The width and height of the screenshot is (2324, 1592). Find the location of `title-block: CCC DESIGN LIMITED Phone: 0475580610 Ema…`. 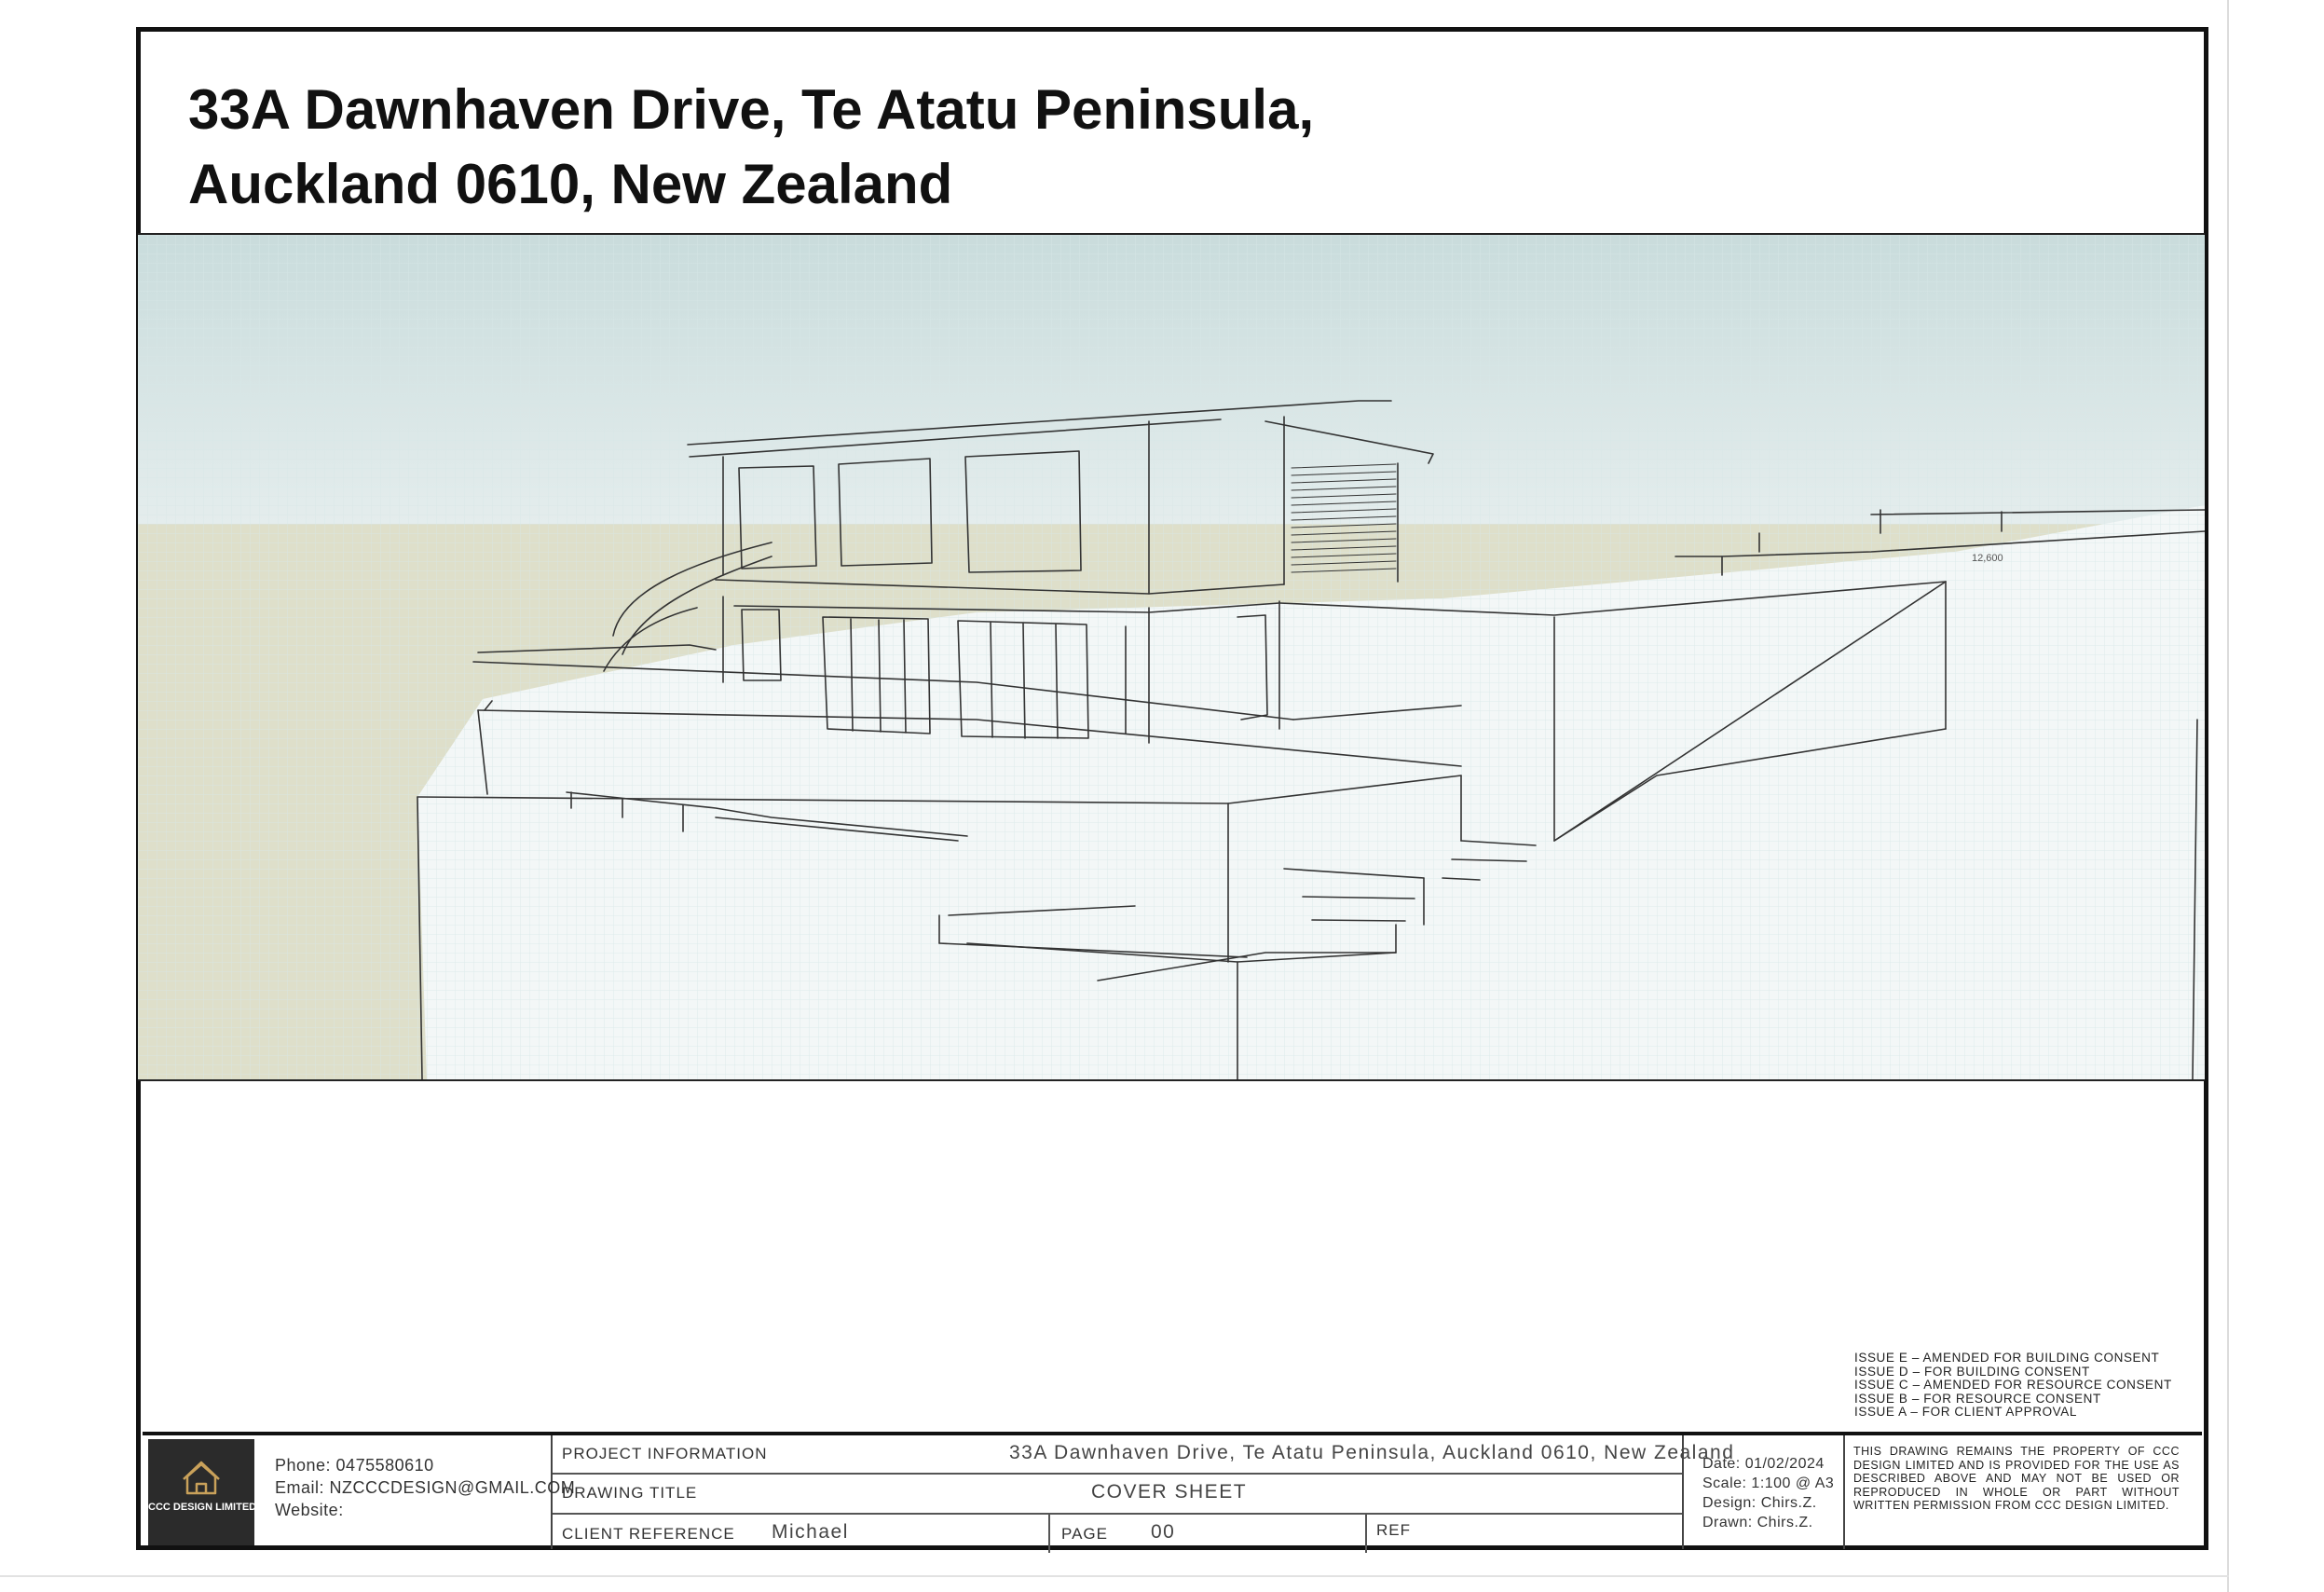

title-block: CCC DESIGN LIMITED Phone: 0475580610 Ema… is located at coordinates (1172, 1492).